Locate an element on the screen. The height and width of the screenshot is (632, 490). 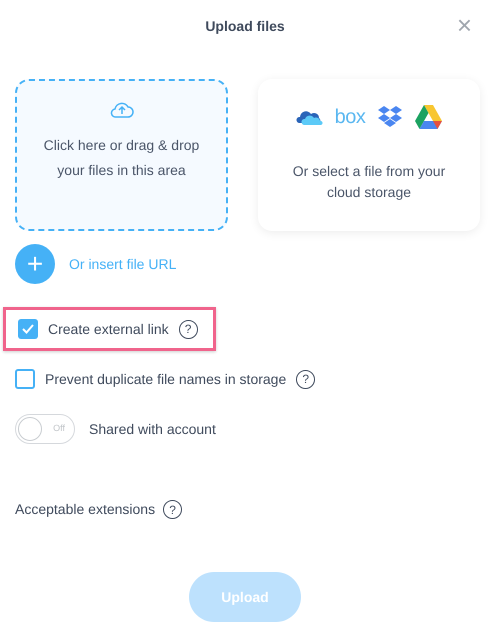
drop-zone-text: Click here or drag & drop your files in this area is located at coordinates (121, 158).